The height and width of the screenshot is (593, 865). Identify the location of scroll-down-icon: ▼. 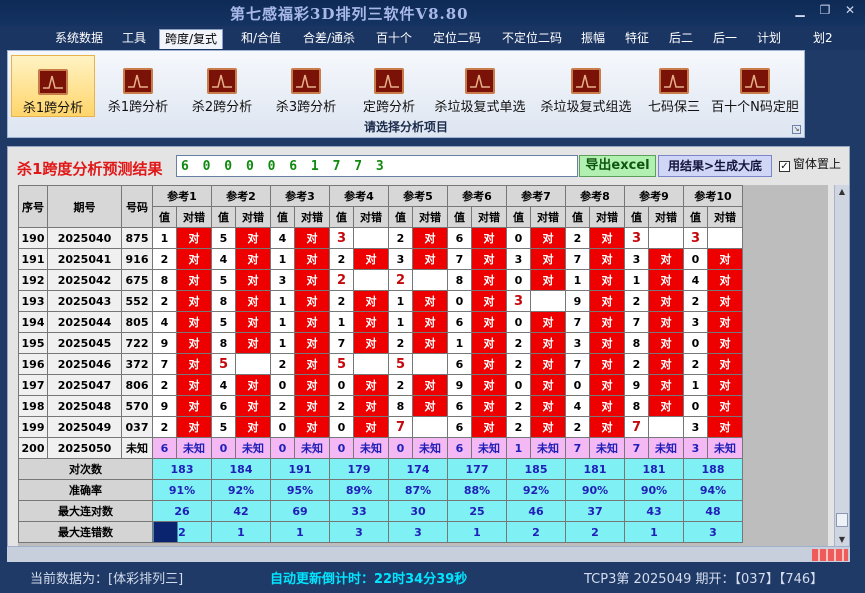
(842, 540).